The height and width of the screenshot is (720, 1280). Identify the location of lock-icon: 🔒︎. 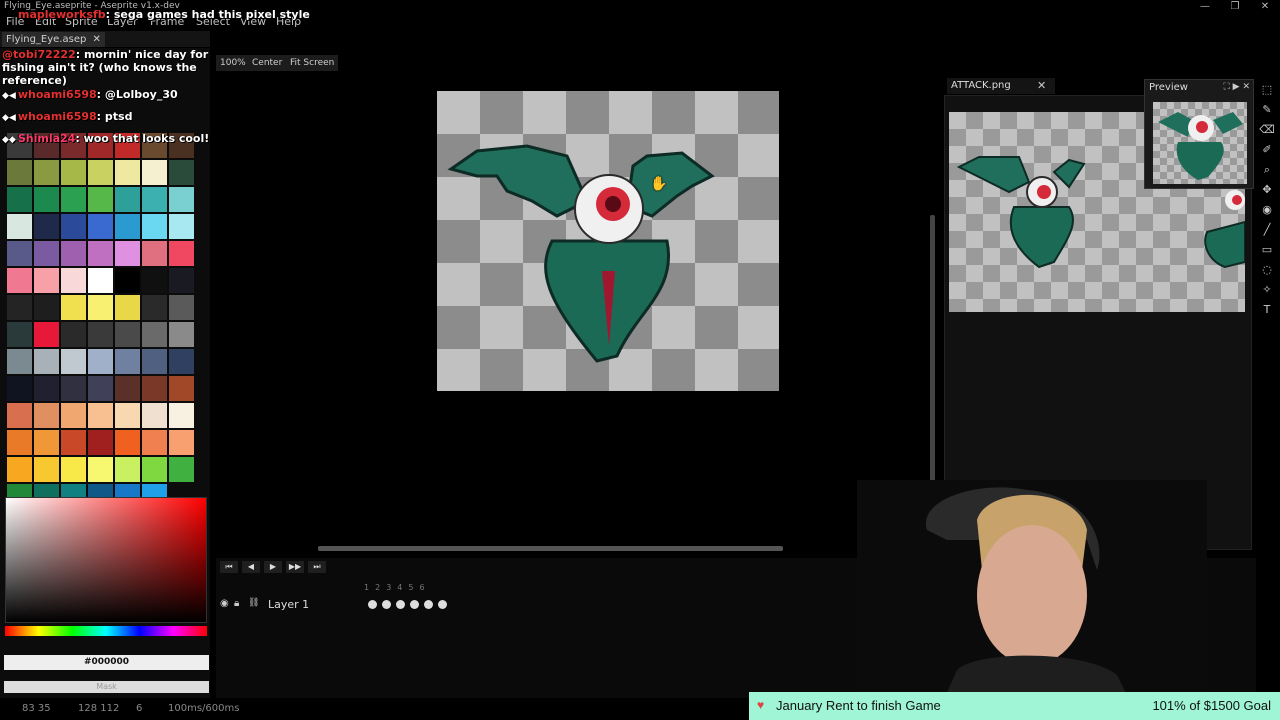
(236, 603).